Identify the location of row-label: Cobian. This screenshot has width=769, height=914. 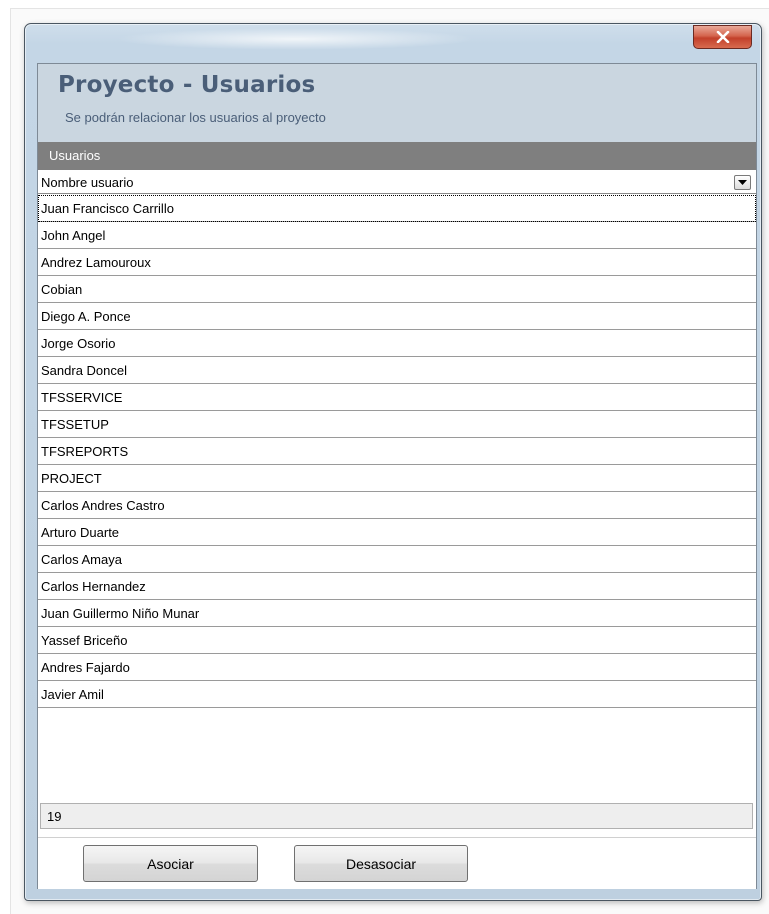
(62, 289).